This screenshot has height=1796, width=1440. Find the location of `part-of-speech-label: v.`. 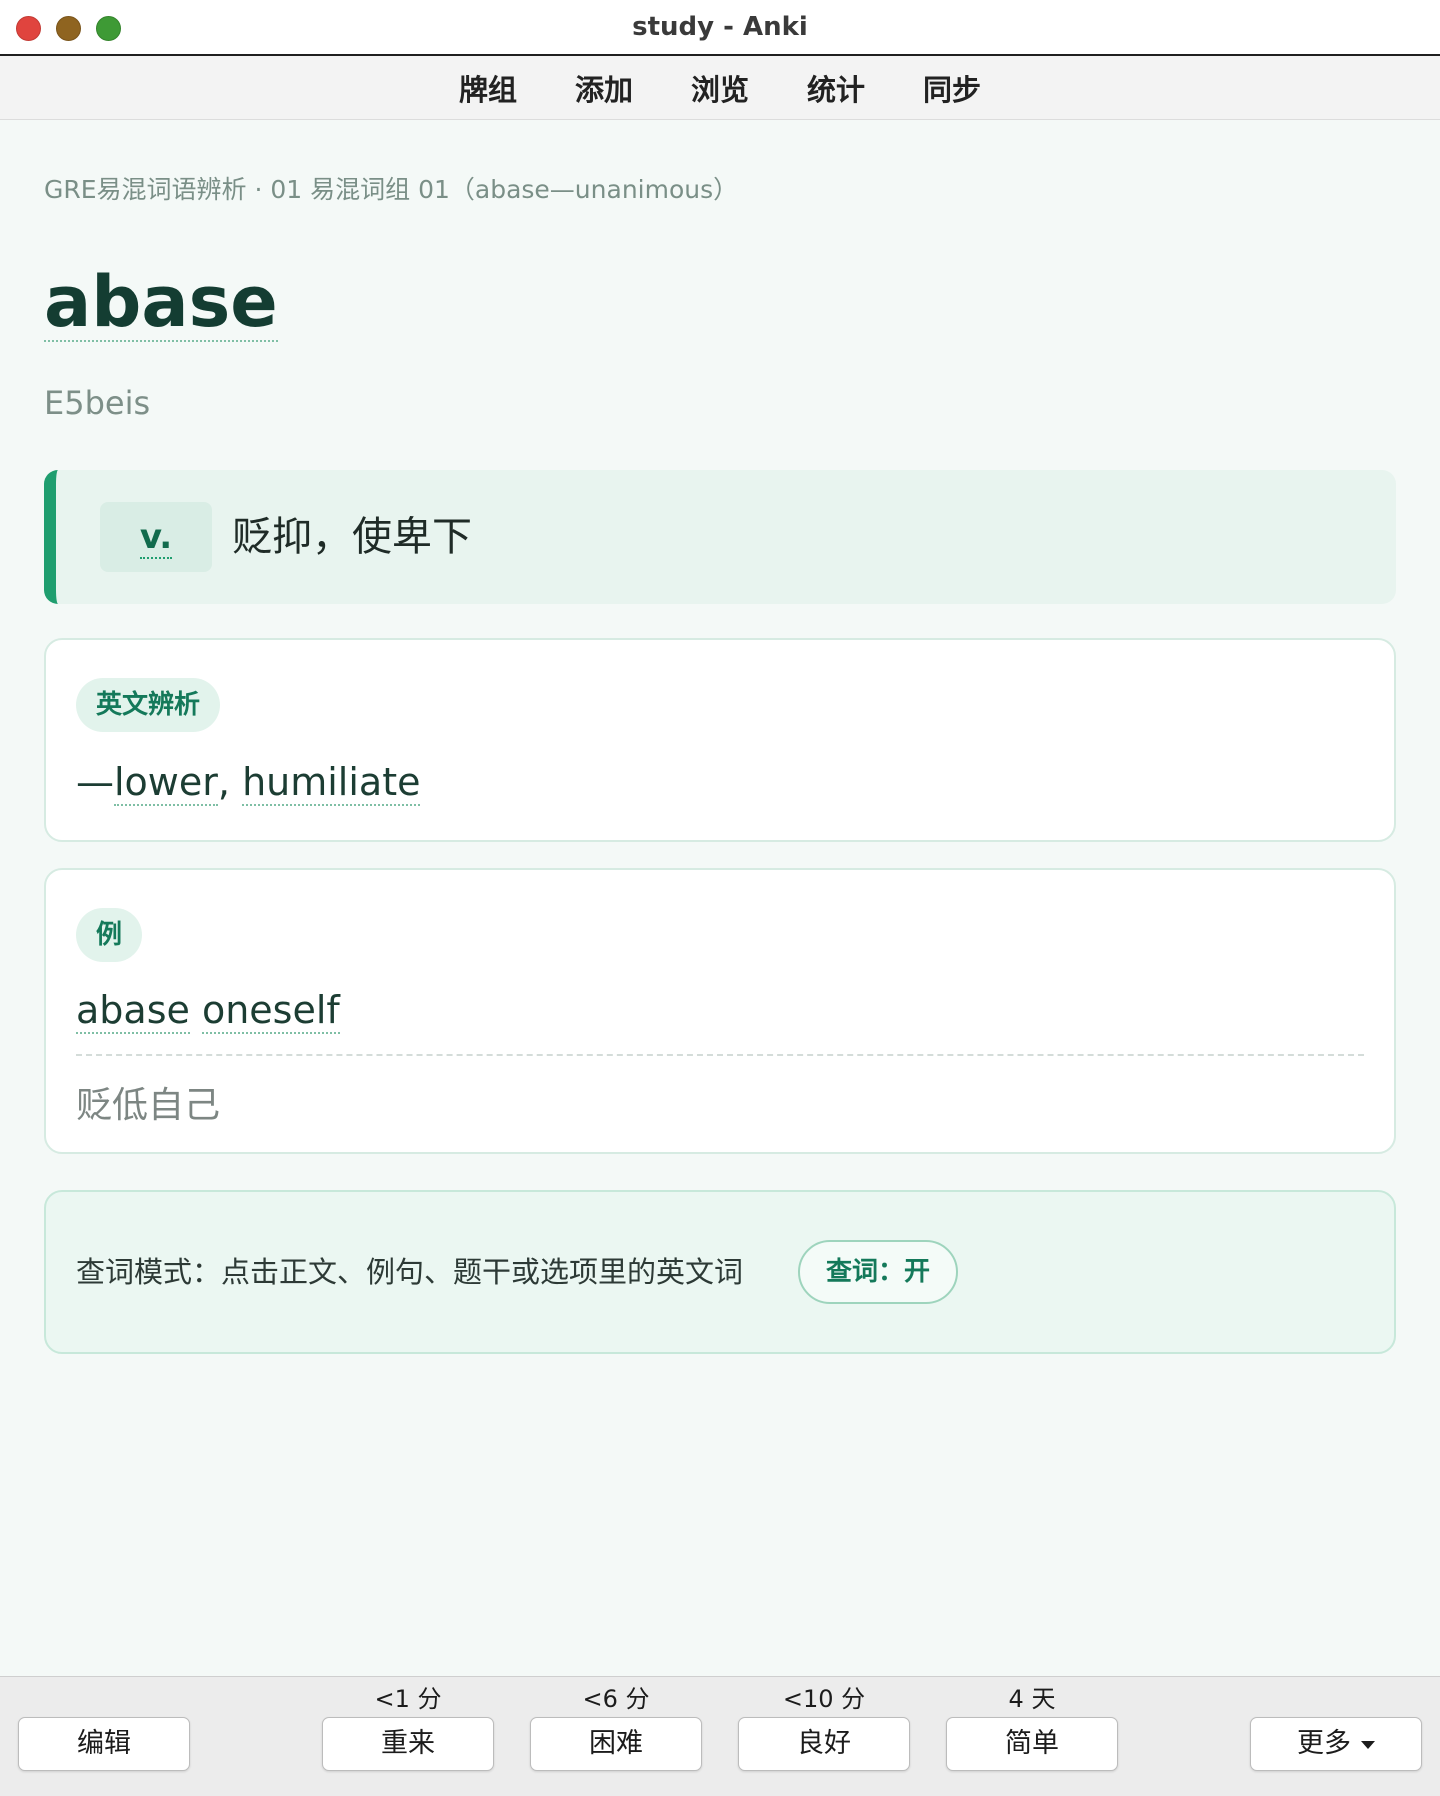

part-of-speech-label: v. is located at coordinates (156, 538).